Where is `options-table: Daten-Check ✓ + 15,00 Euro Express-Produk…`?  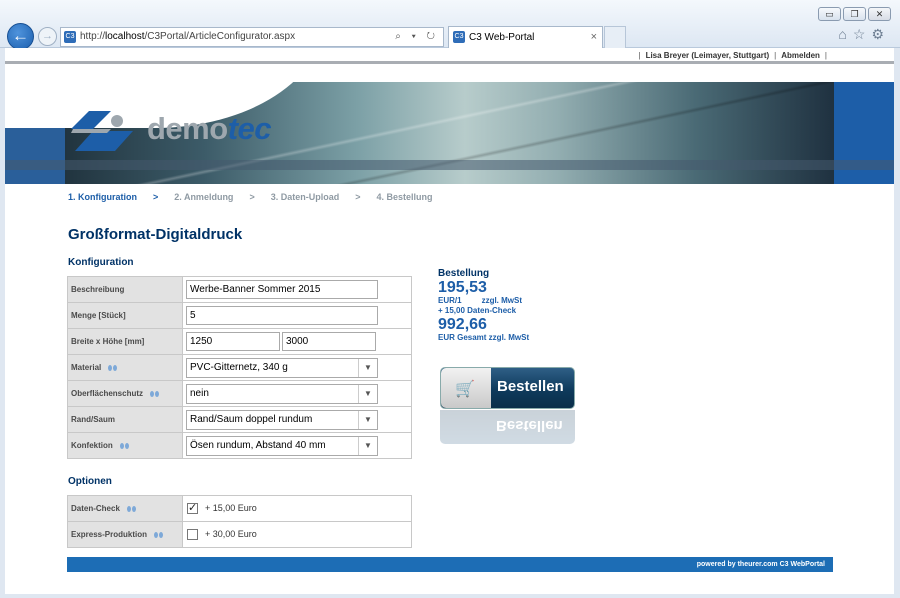
options-table: Daten-Check ✓ + 15,00 Euro Express-Produk… is located at coordinates (239, 521).